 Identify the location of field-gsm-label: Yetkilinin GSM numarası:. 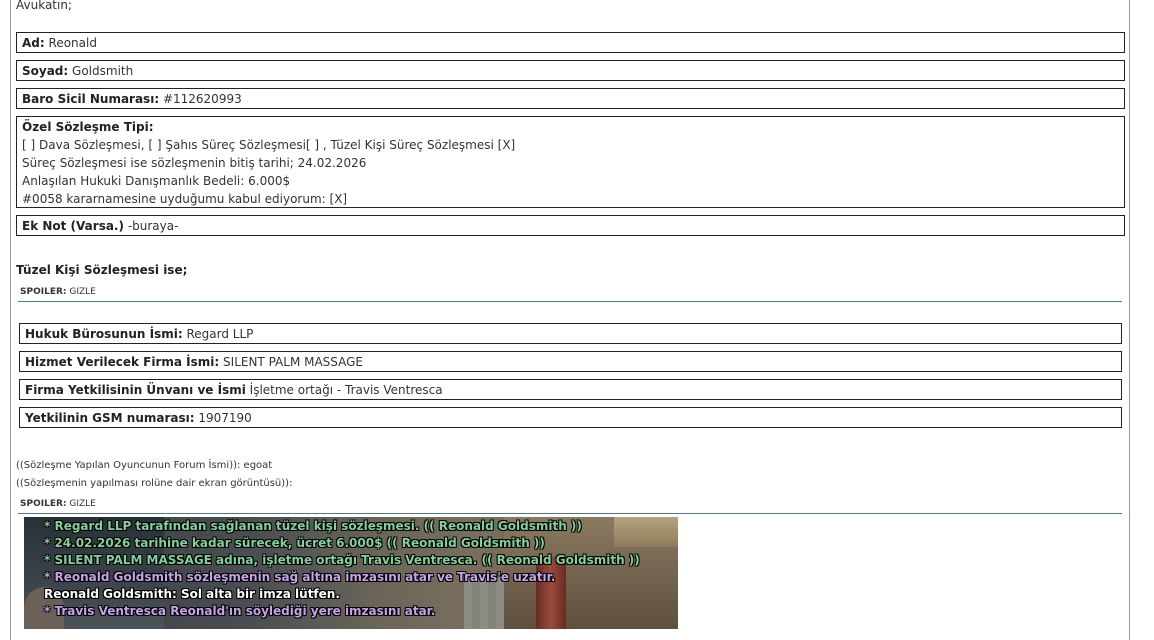
(110, 418).